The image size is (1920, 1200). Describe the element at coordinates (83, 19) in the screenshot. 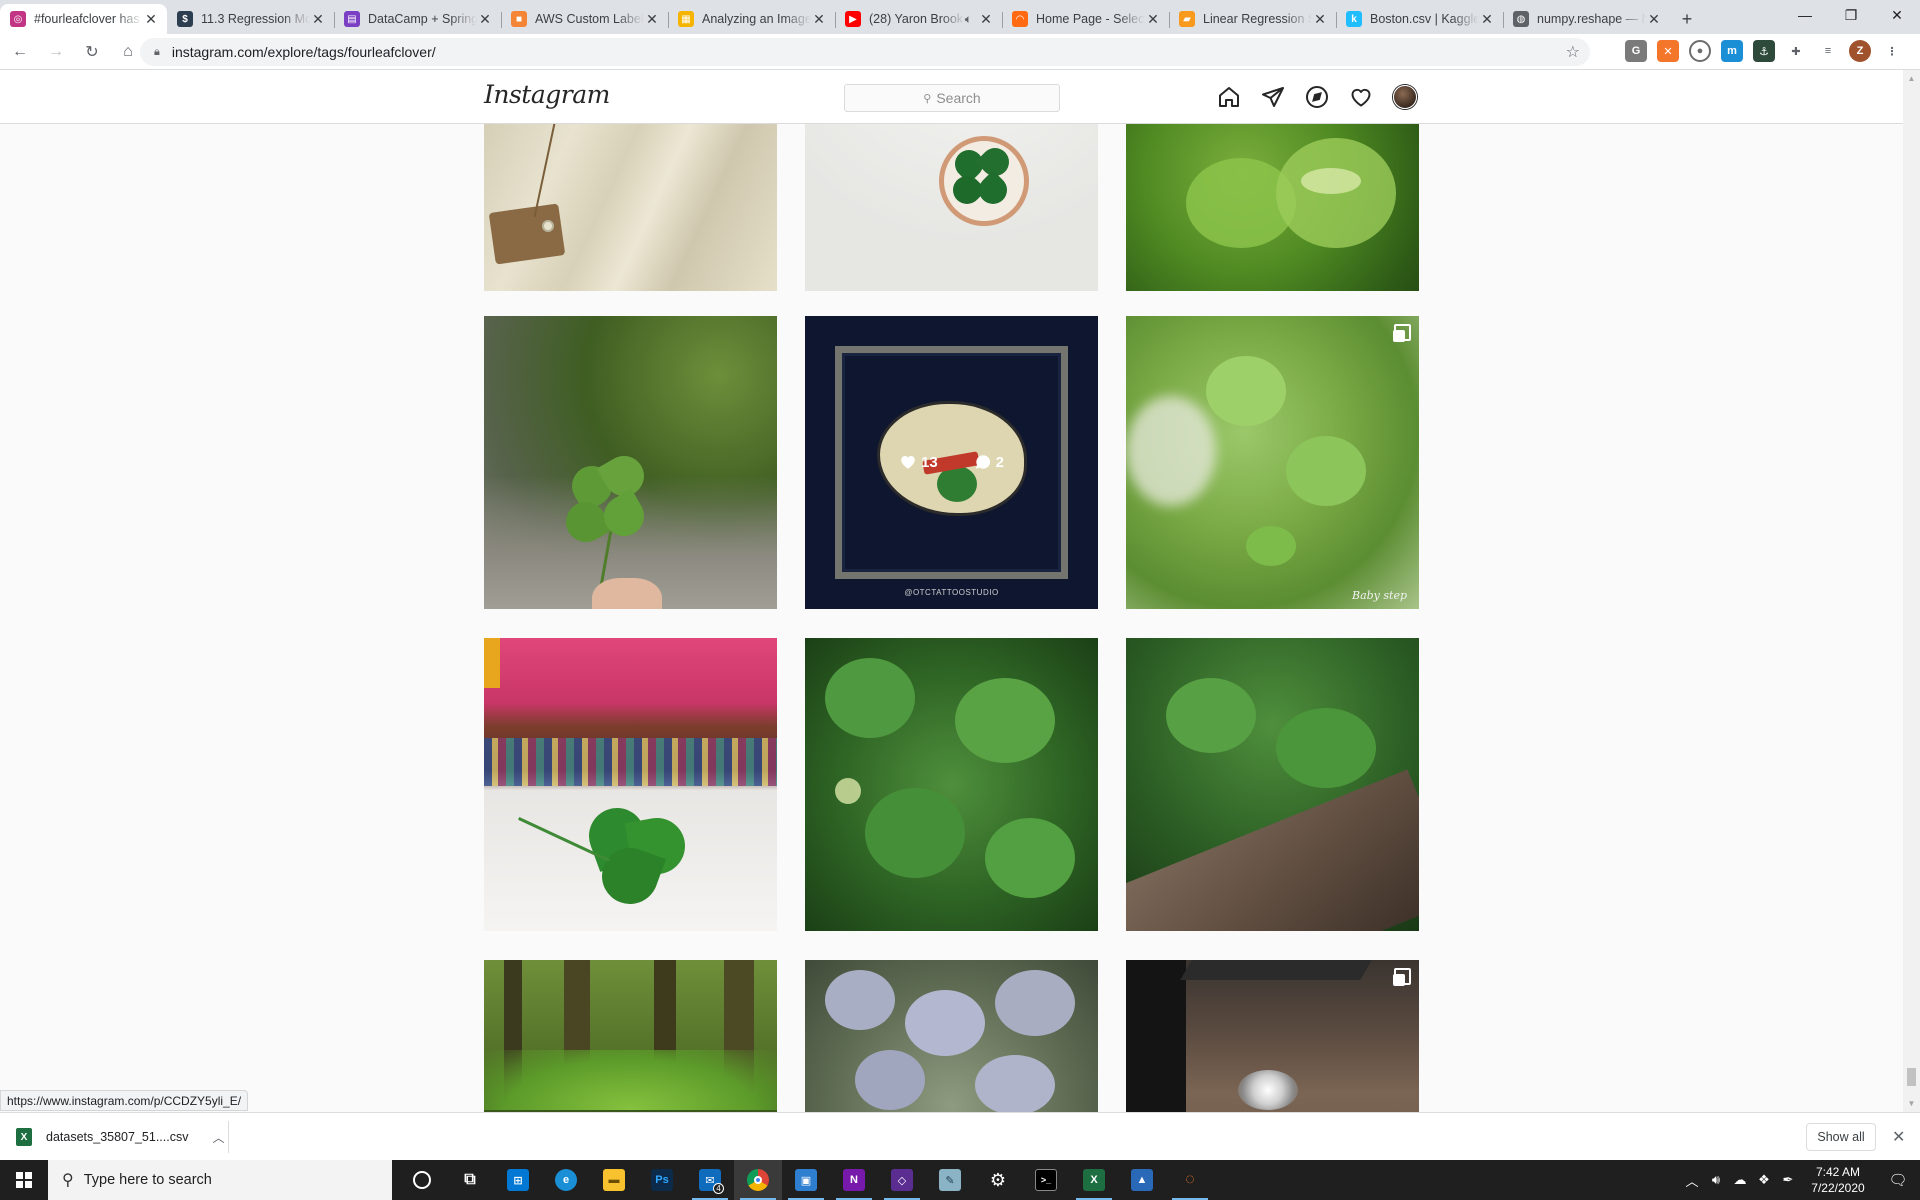

I see `browser-tab: ◎ #fourleafclover has ✕` at that location.